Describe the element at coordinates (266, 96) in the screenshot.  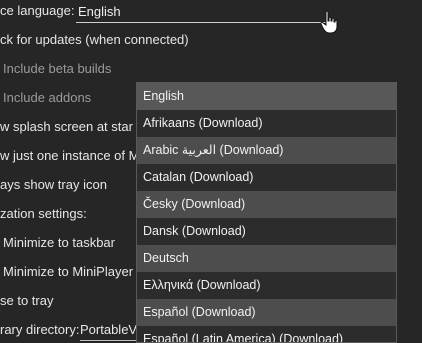
I see `language-option: English` at that location.